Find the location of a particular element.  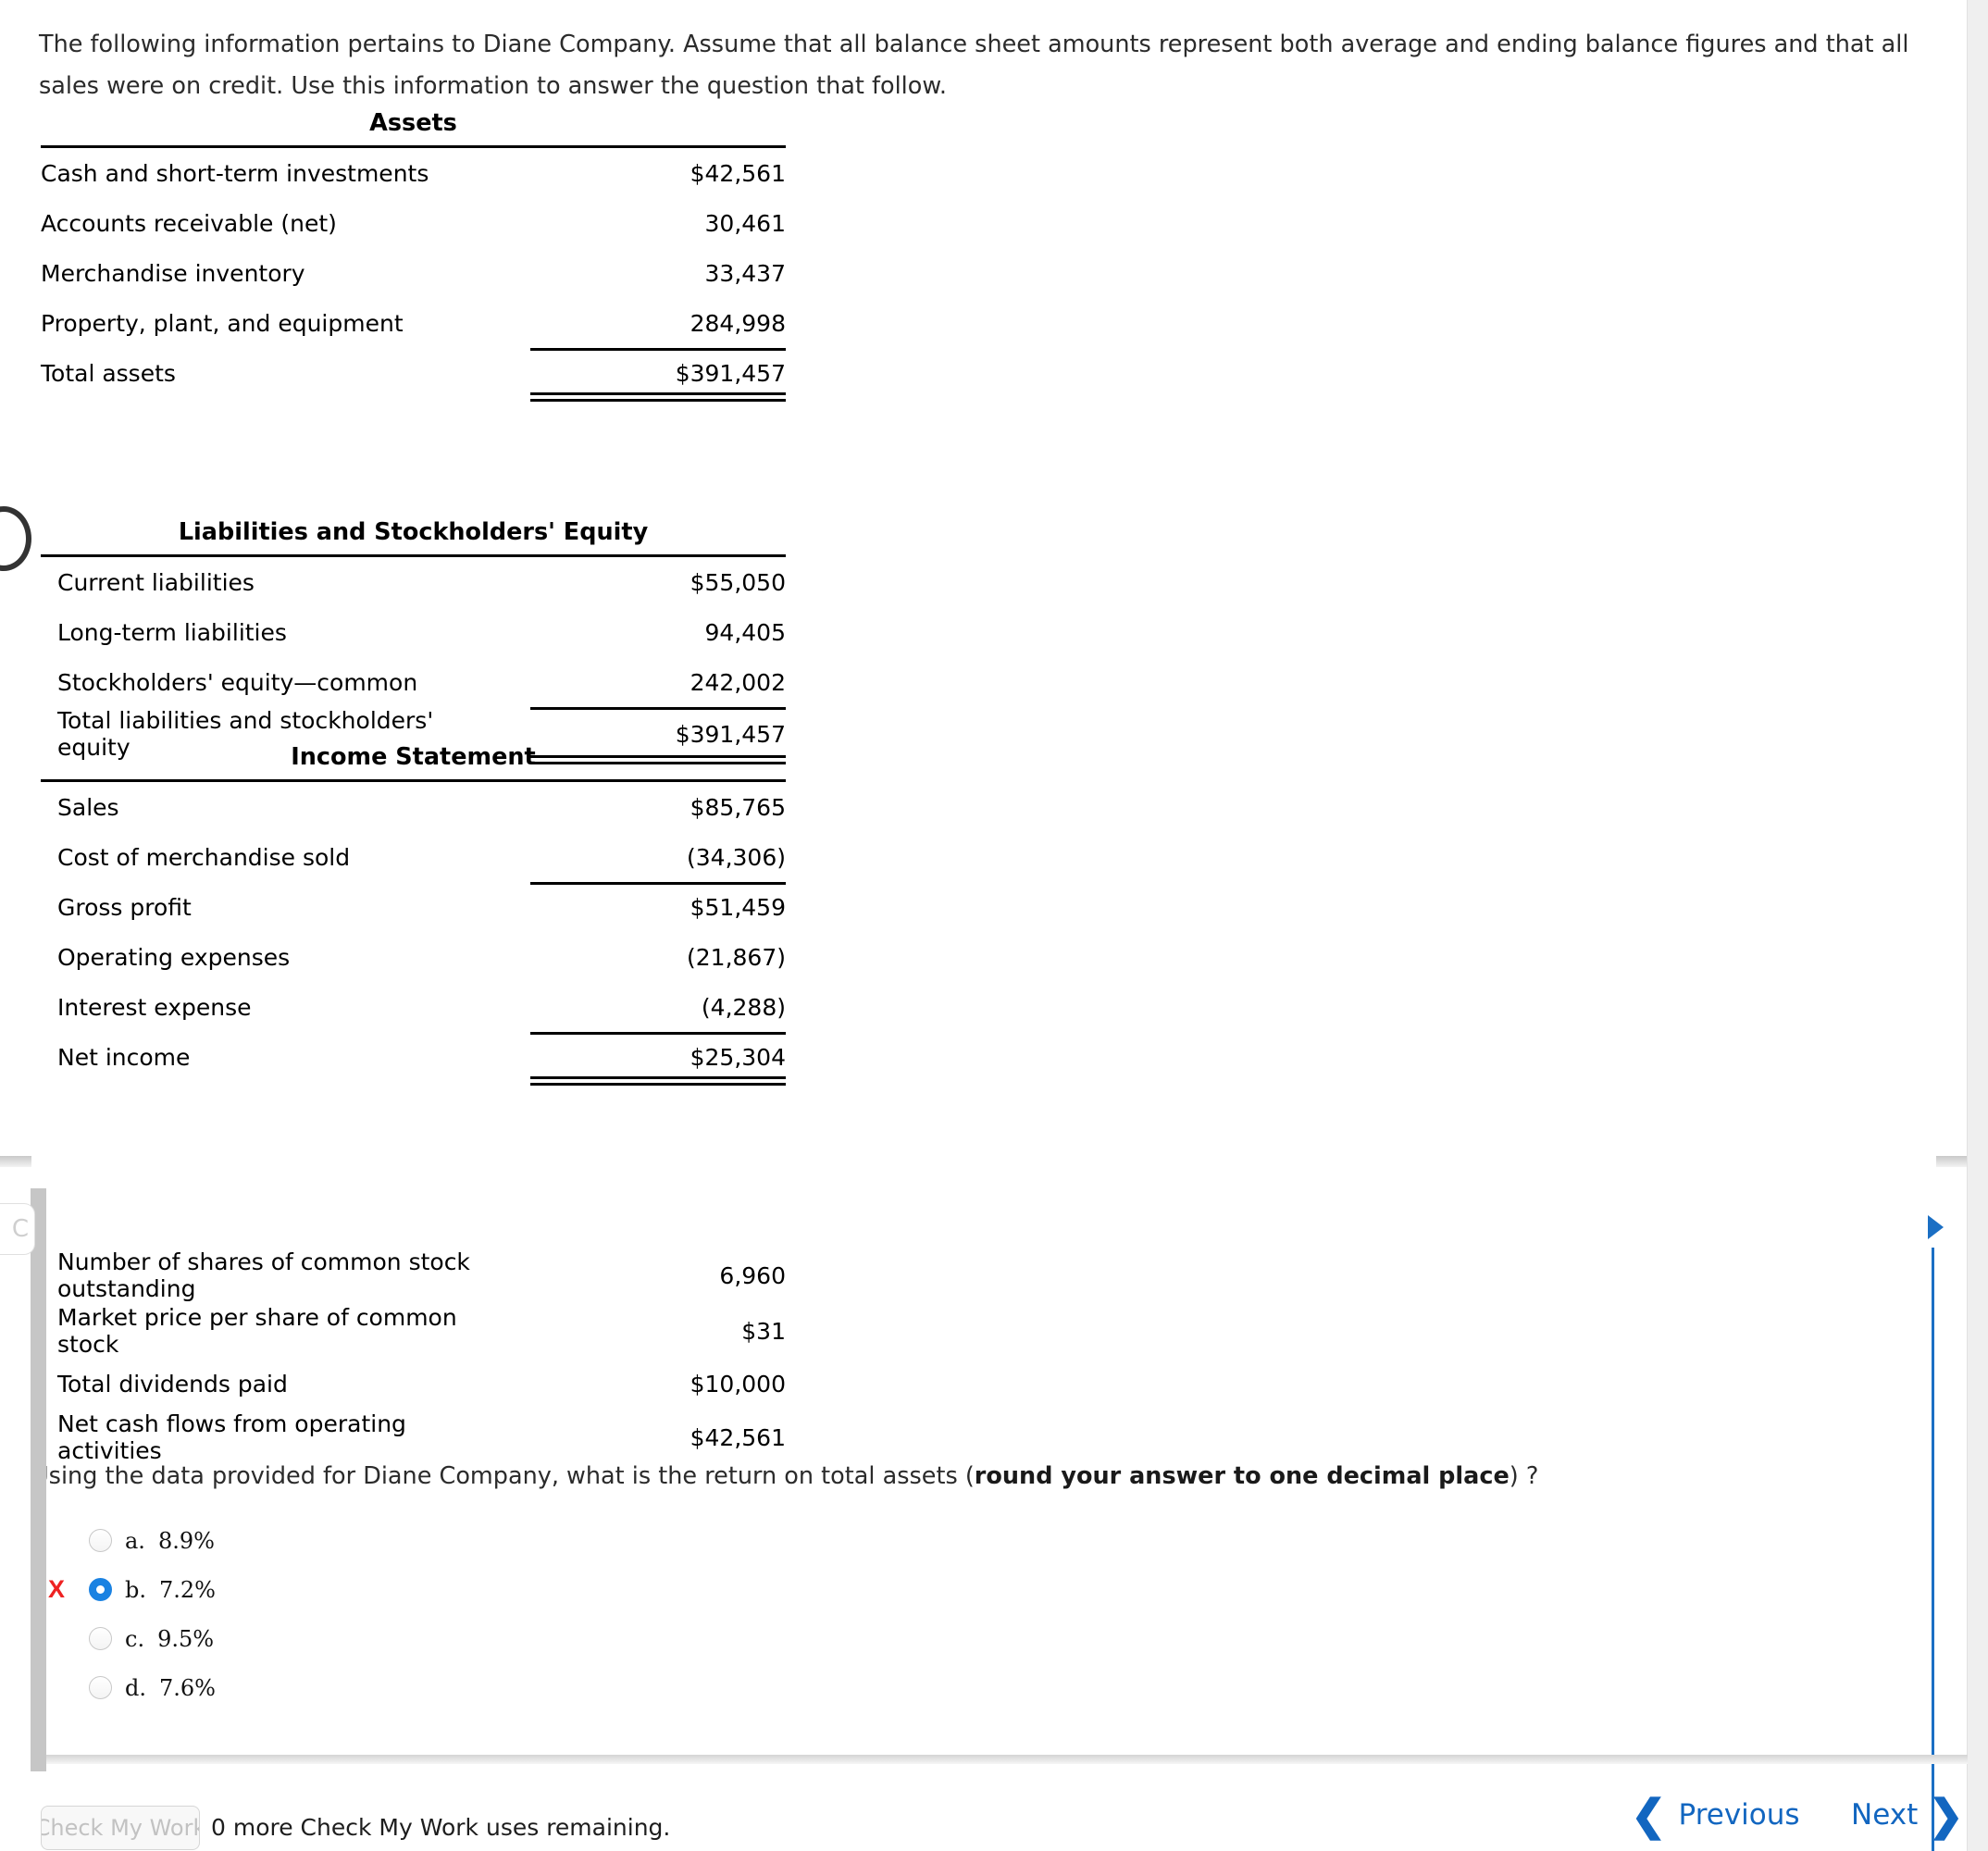

next-button: Next ❯ is located at coordinates (1908, 1815).